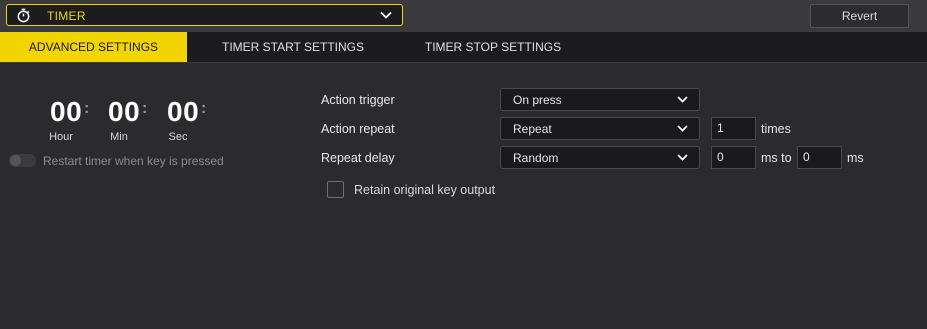 This screenshot has width=927, height=329. I want to click on tab-timer-start-settings: TIMER START SETTINGS, so click(293, 47).